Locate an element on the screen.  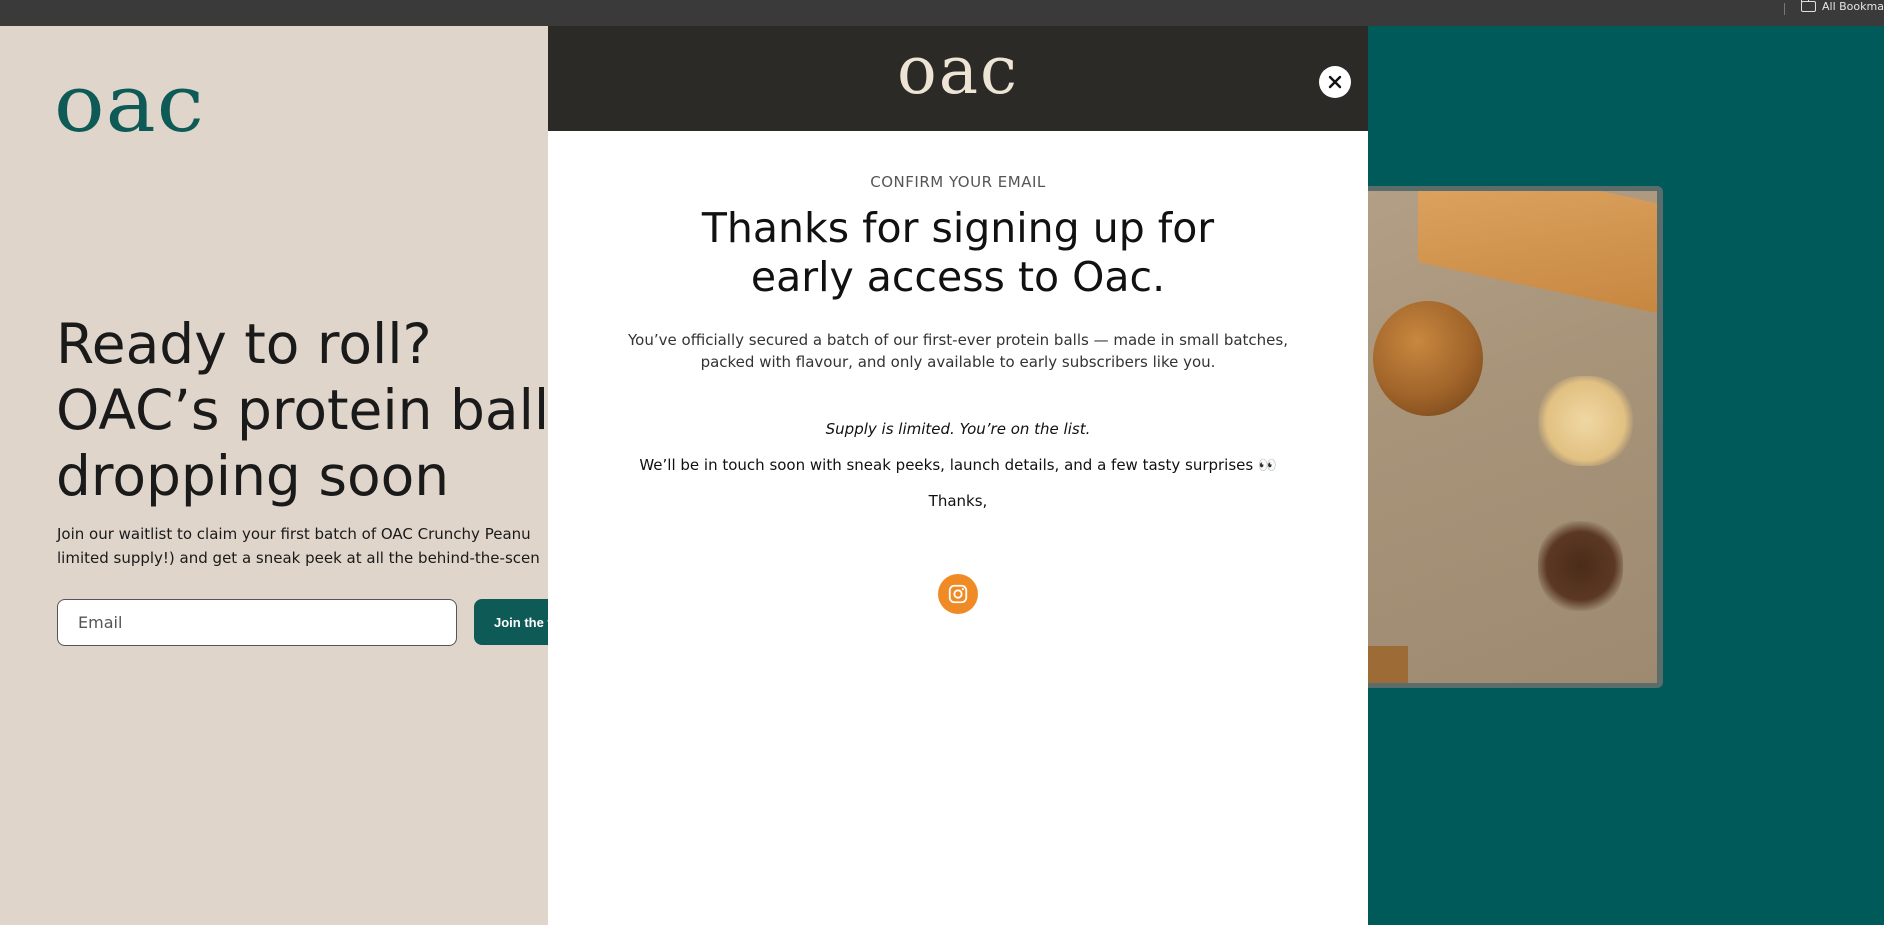
cacao-nibs-shape is located at coordinates (1580, 566).